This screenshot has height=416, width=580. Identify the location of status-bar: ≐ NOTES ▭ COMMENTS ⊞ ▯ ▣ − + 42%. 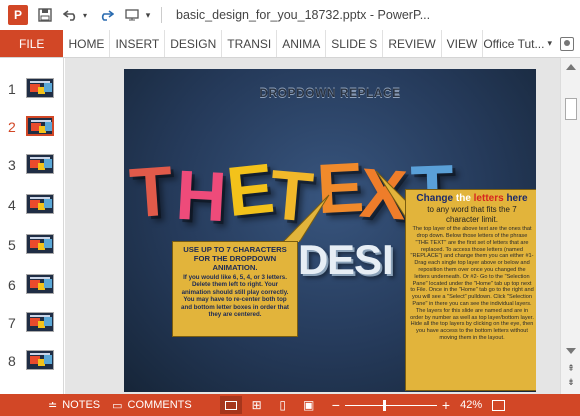
(290, 405).